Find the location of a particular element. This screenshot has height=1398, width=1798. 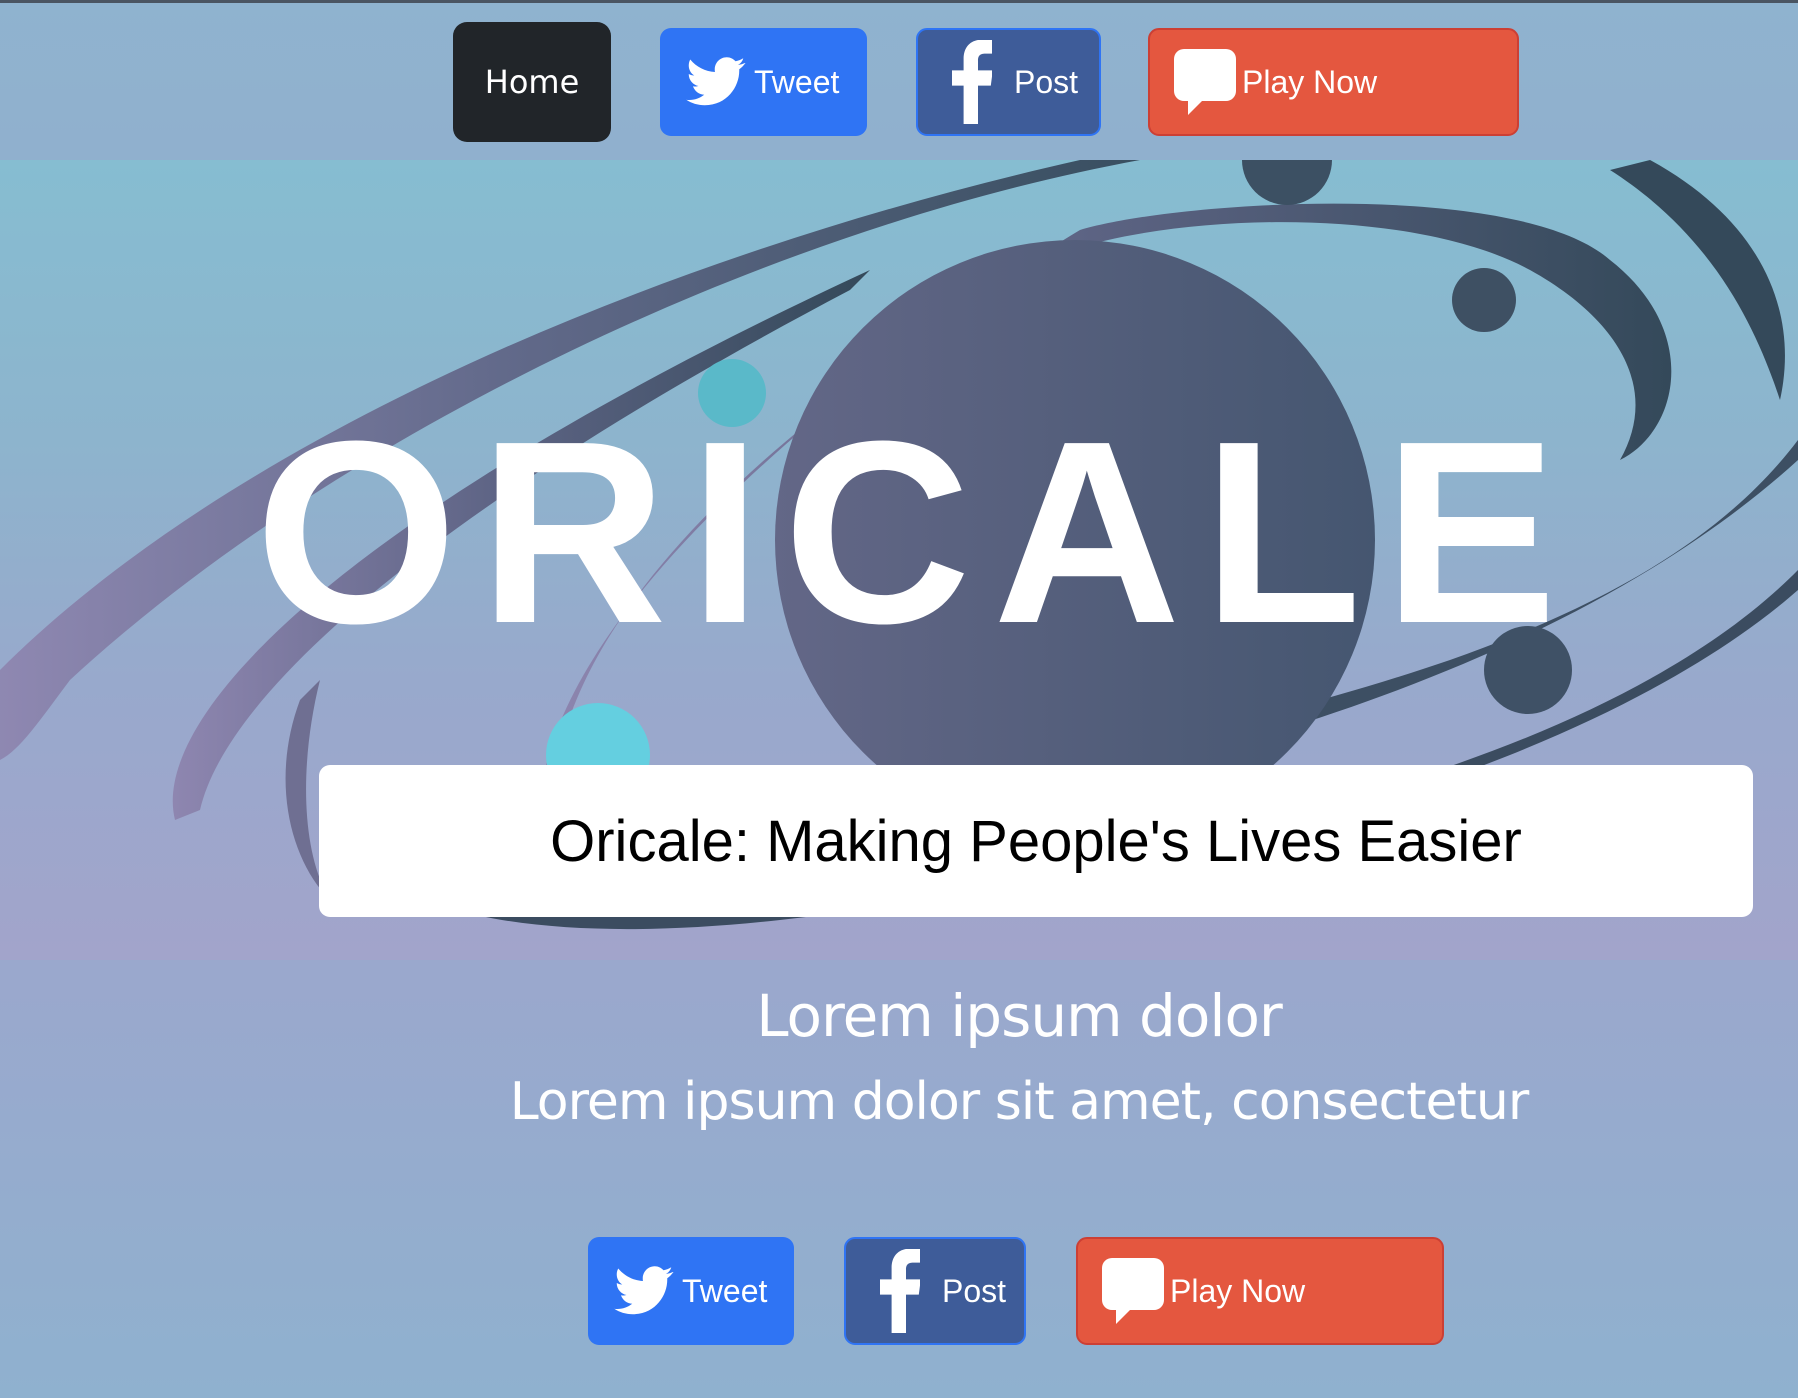

hero-caption: Oricale: Making People's Lives Easier is located at coordinates (1036, 841).